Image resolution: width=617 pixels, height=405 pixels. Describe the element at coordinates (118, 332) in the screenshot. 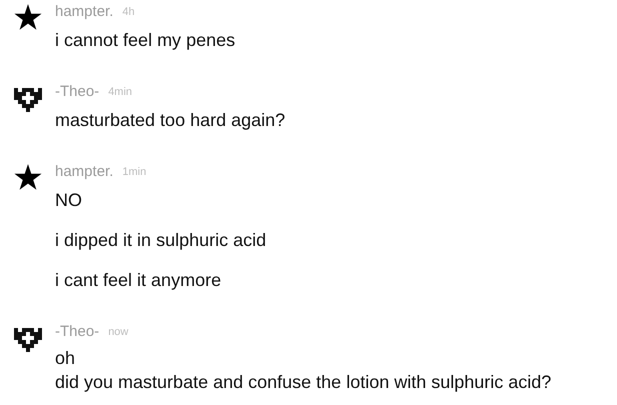

I see `timestamp: now` at that location.